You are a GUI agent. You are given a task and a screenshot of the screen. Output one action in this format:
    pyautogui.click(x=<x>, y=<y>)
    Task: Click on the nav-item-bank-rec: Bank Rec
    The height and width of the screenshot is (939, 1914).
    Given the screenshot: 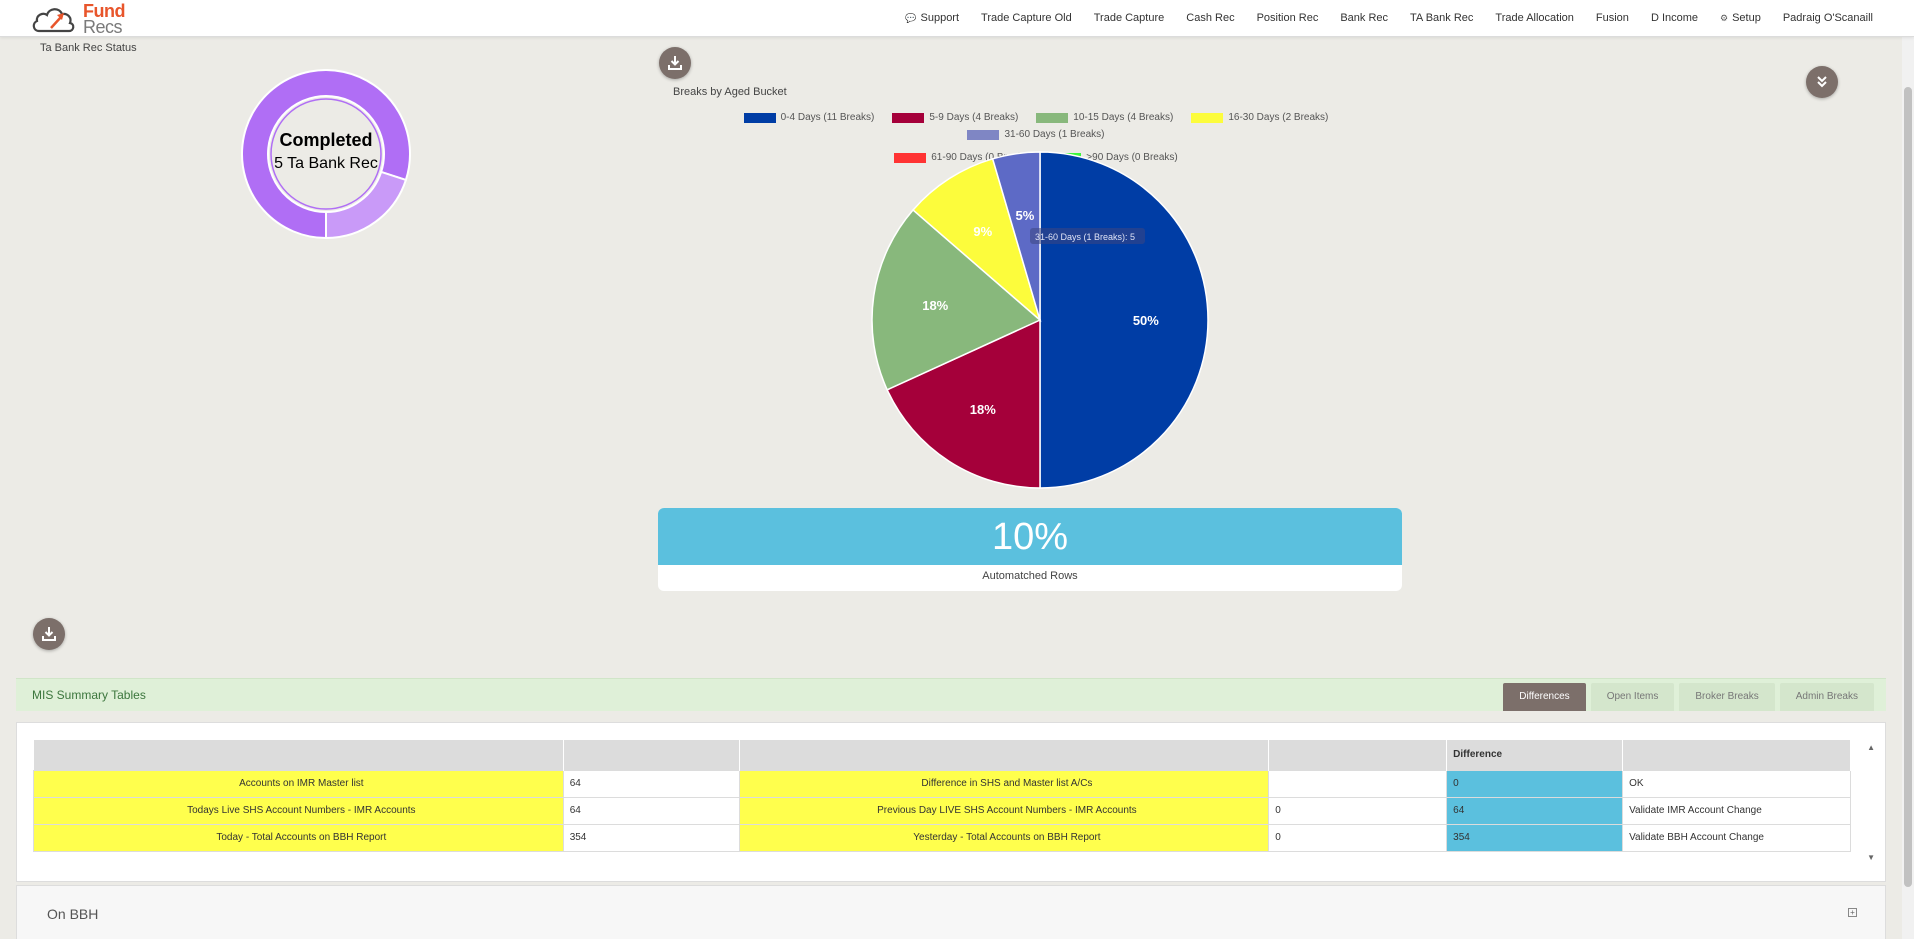 What is the action you would take?
    pyautogui.click(x=1364, y=18)
    